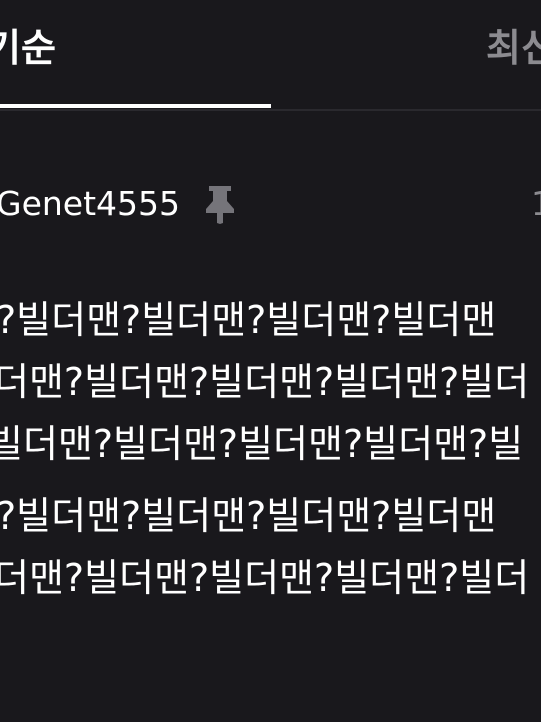 This screenshot has height=722, width=541. I want to click on tab-latest: 최신, so click(513, 48).